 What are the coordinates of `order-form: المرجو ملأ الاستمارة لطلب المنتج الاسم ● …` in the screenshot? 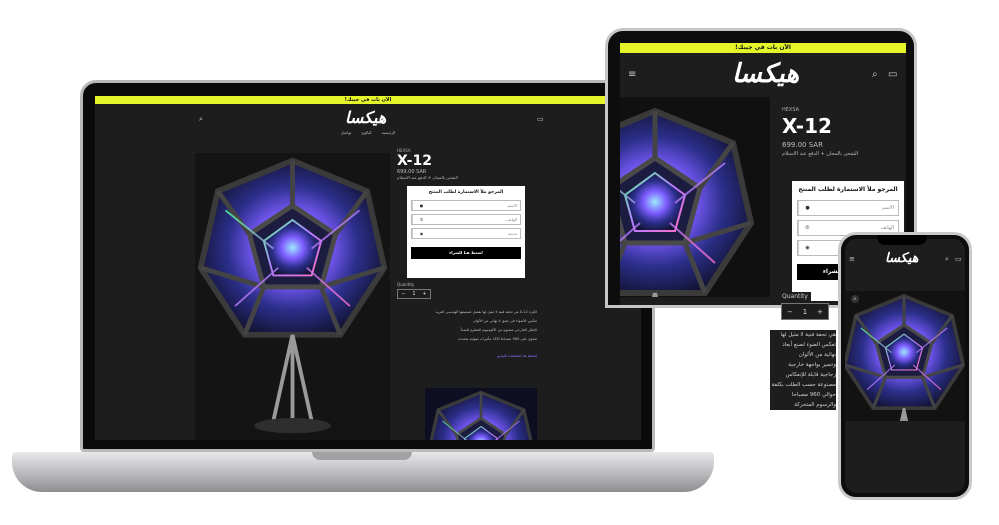 It's located at (466, 232).